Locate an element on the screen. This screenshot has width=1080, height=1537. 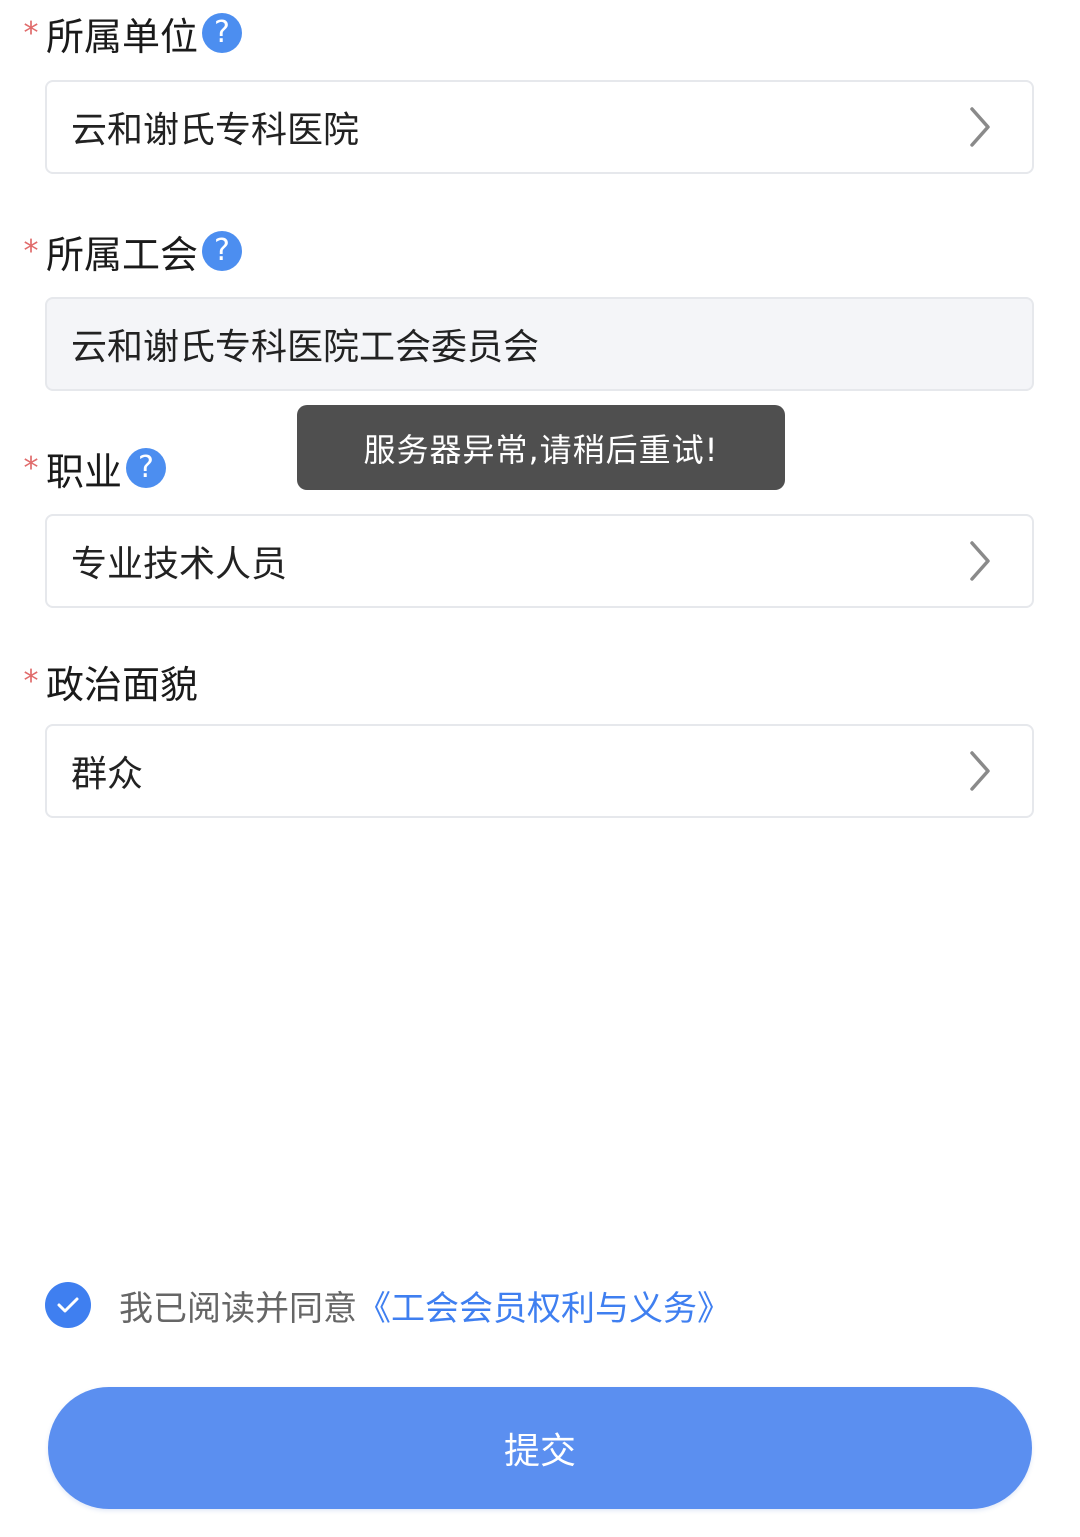
political-select: 群众 is located at coordinates (539, 771).